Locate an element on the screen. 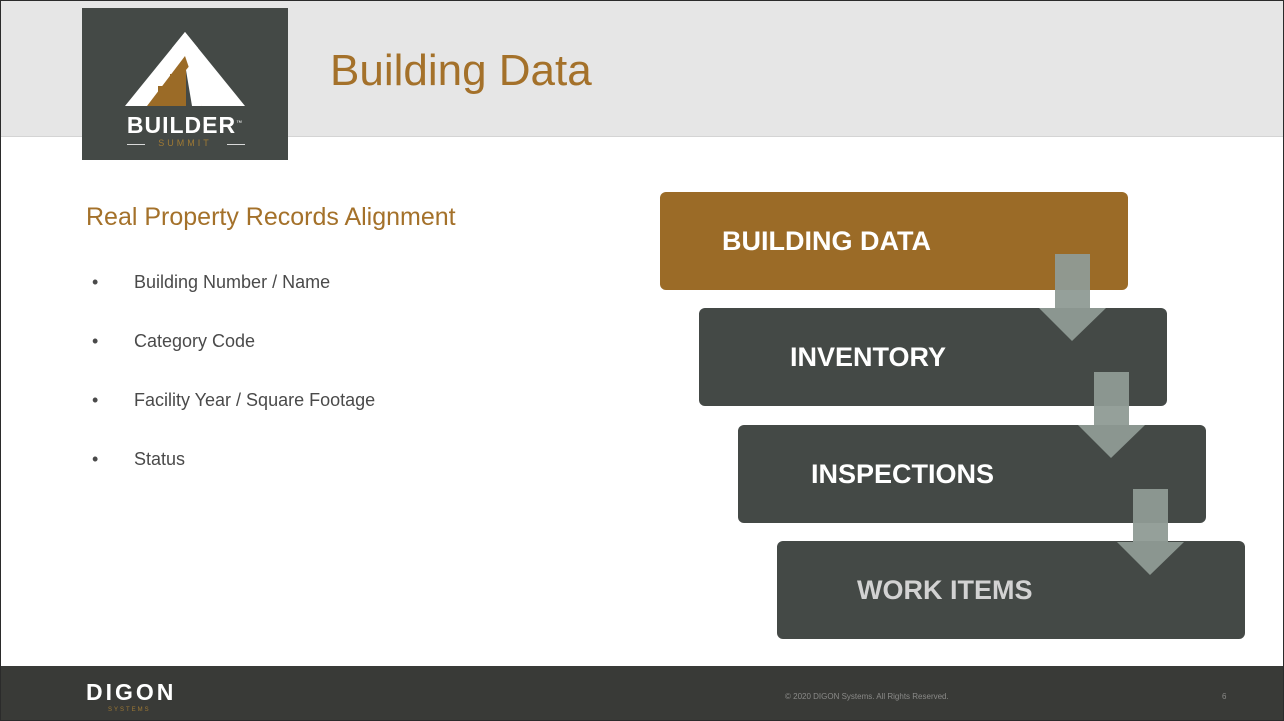  flow-arrows is located at coordinates (1111, 414).